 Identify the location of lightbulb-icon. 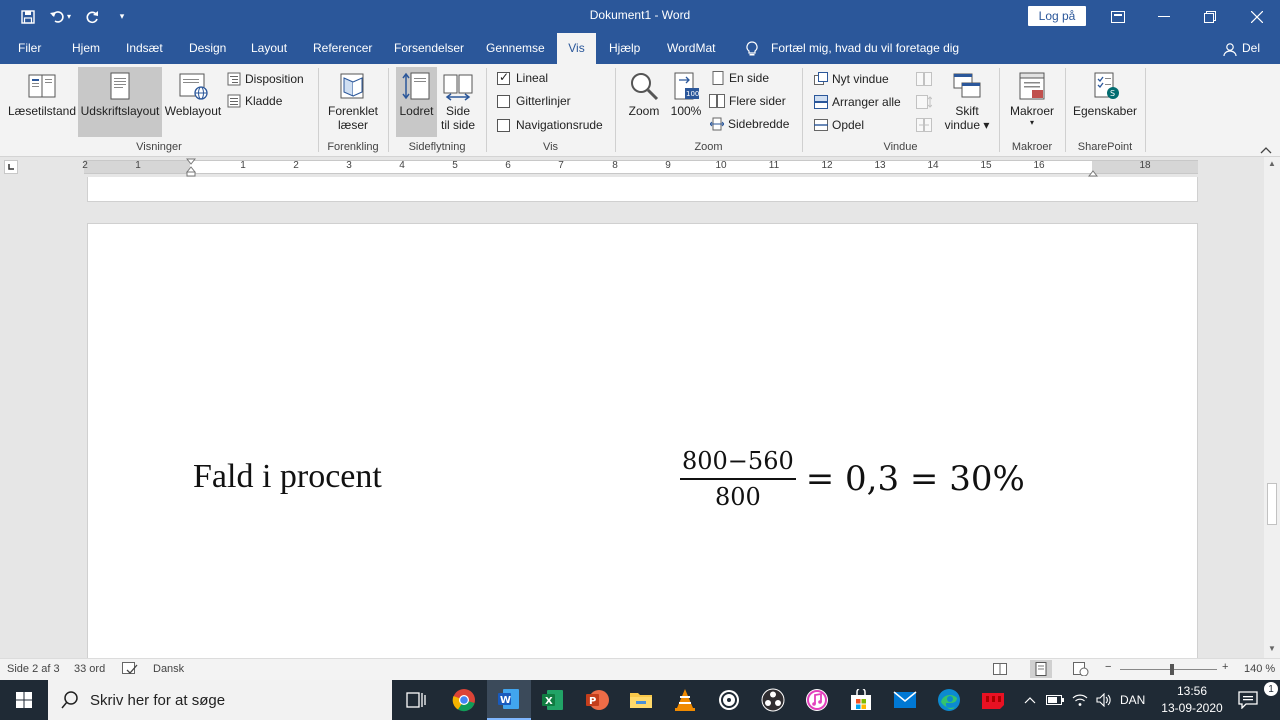
(752, 48).